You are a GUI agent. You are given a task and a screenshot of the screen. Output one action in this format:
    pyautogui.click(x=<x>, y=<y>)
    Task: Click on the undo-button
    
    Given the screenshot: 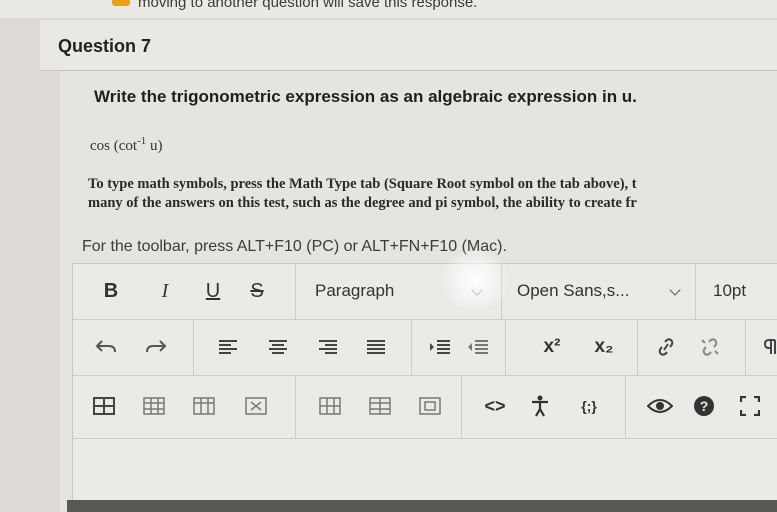 What is the action you would take?
    pyautogui.click(x=106, y=347)
    